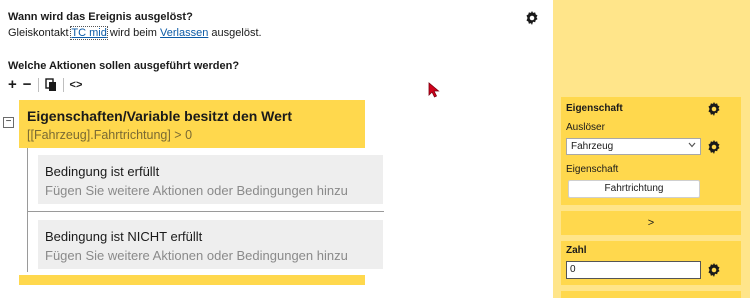 The height and width of the screenshot is (298, 750). Describe the element at coordinates (89, 33) in the screenshot. I see `contact-link: TC mid` at that location.